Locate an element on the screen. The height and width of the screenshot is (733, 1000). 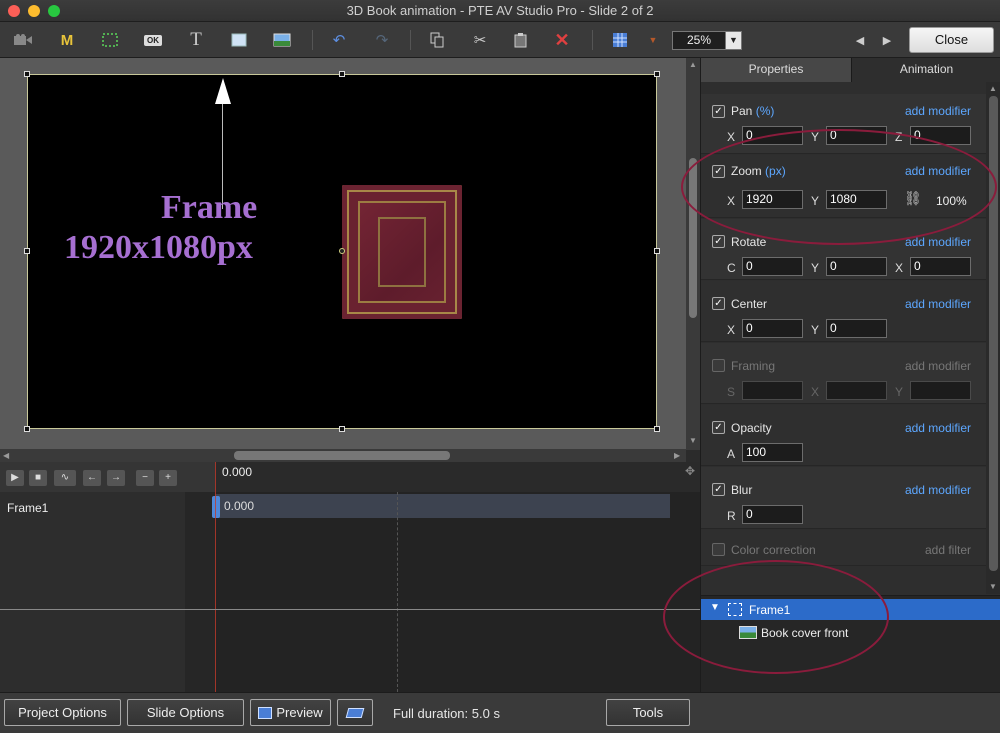
framing-s-input is located at coordinates (772, 390).